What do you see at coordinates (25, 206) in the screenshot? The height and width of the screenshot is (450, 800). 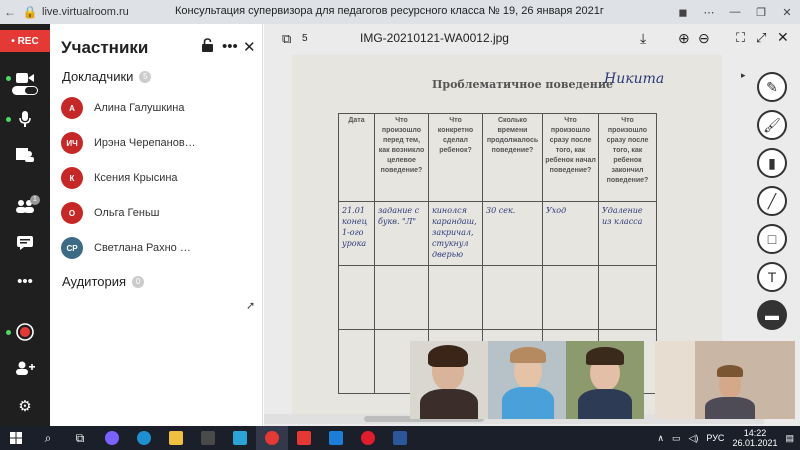 I see `participants-icon` at bounding box center [25, 206].